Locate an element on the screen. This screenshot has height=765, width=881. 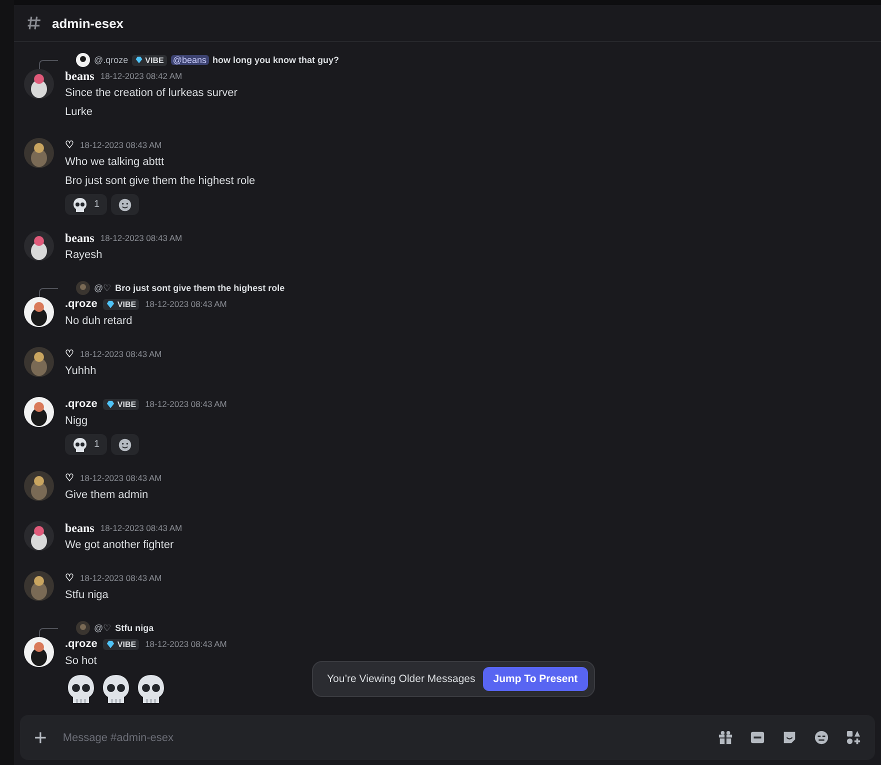
message-input: Message #admin-esex is located at coordinates (382, 737).